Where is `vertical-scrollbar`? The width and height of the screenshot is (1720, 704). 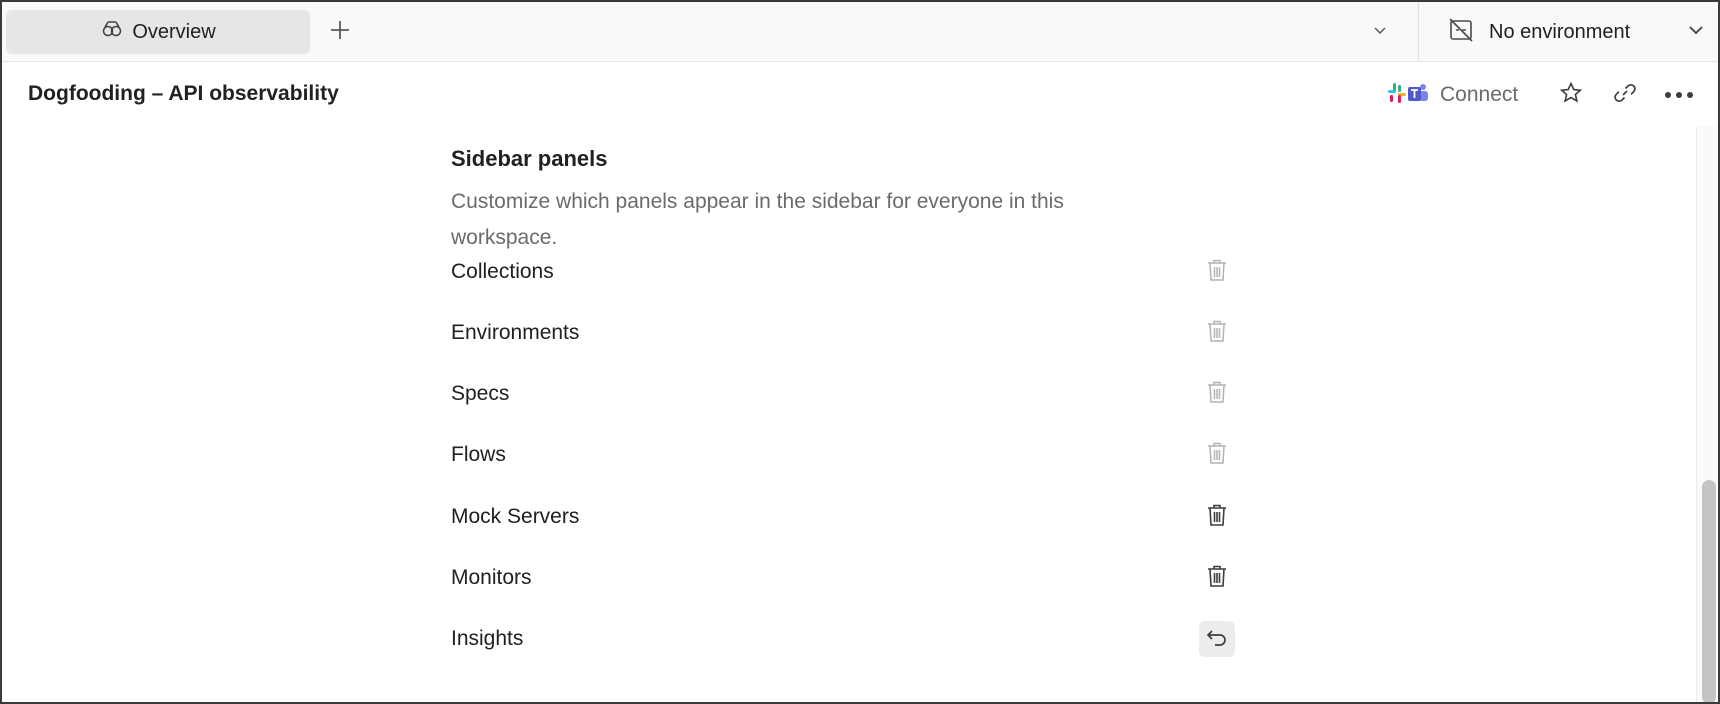 vertical-scrollbar is located at coordinates (1707, 414).